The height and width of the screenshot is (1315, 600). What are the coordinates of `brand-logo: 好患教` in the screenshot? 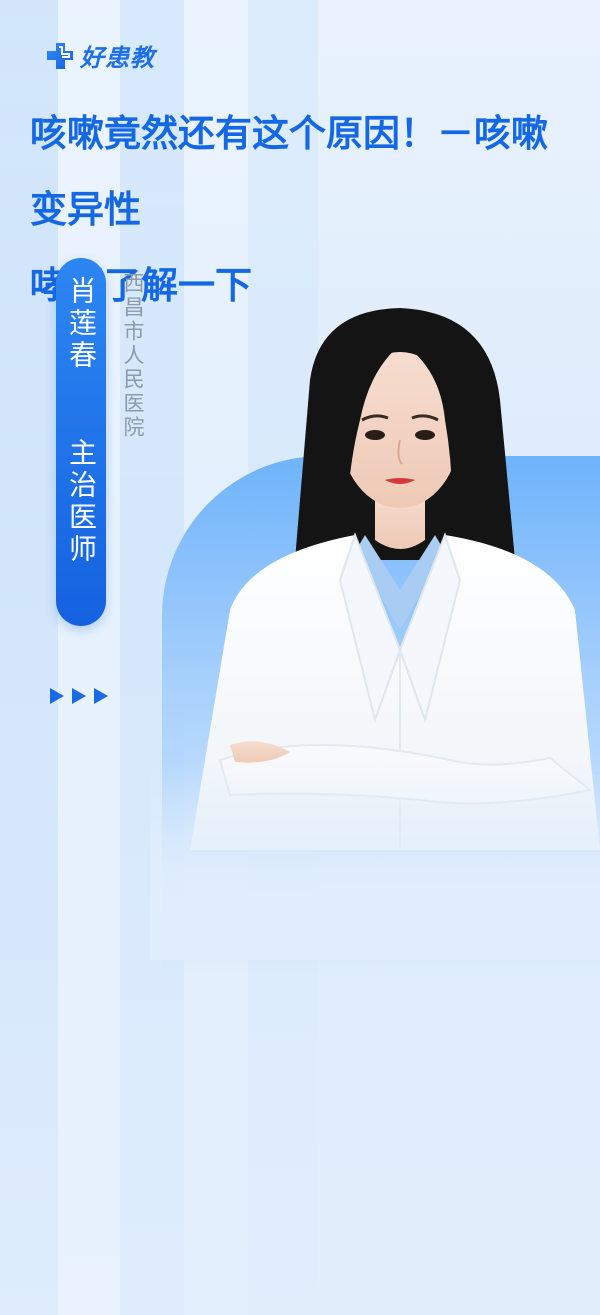 It's located at (99, 55).